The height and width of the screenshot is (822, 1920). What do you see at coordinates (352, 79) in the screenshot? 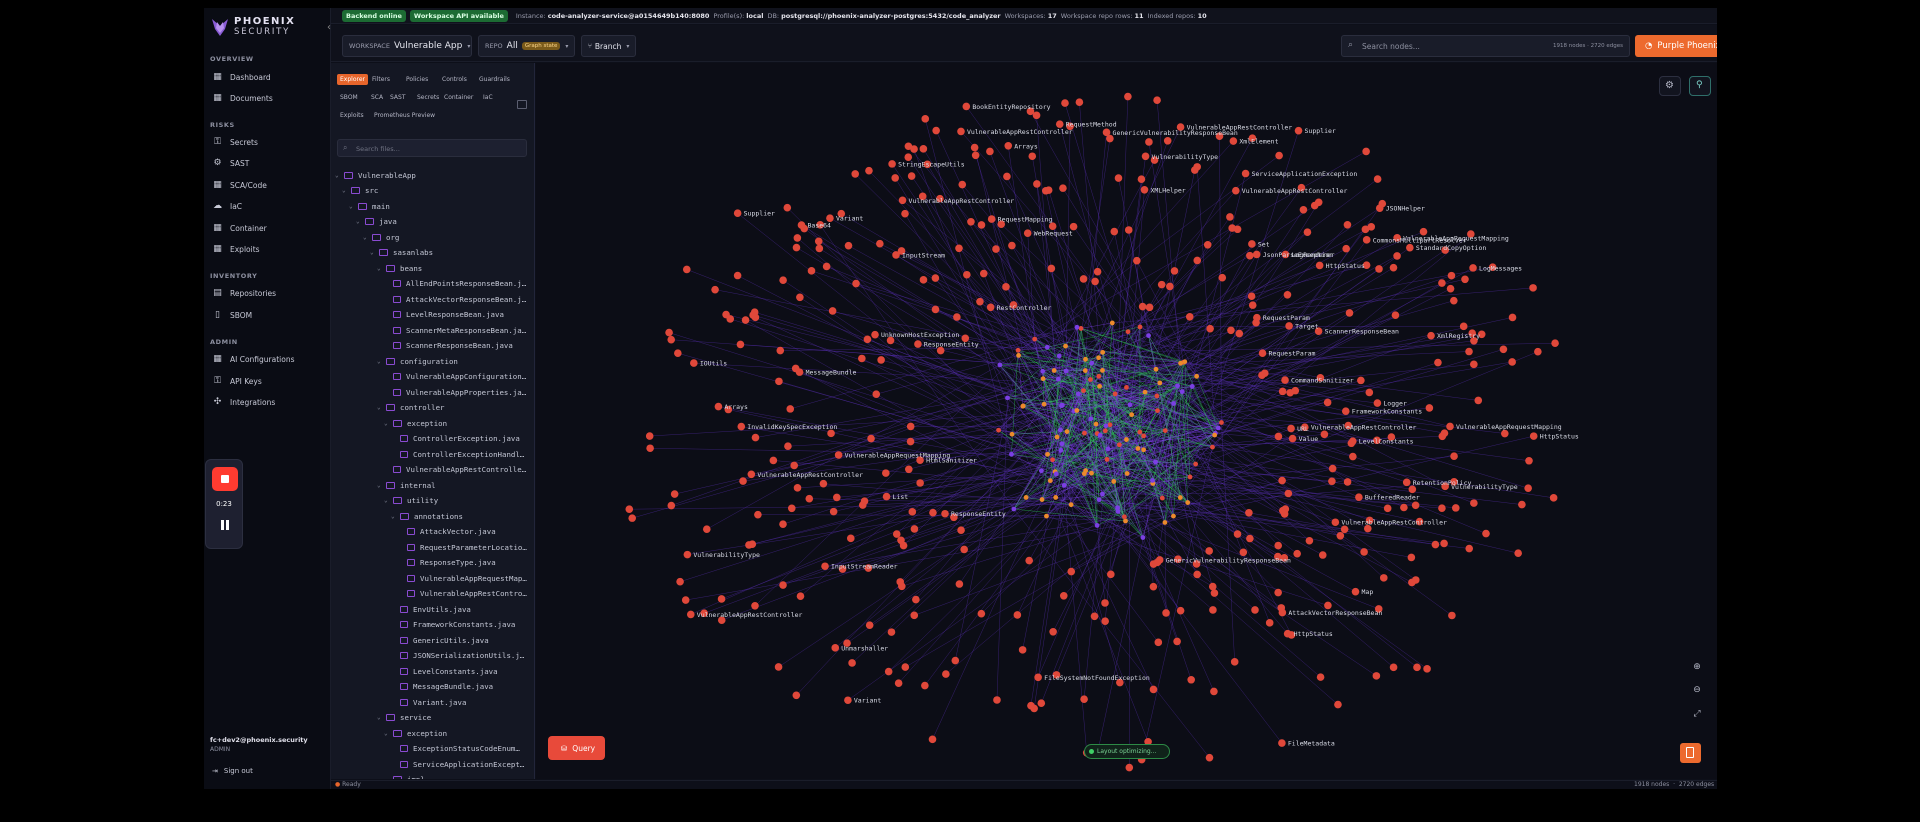
I see `tab-explorer: Explorer` at bounding box center [352, 79].